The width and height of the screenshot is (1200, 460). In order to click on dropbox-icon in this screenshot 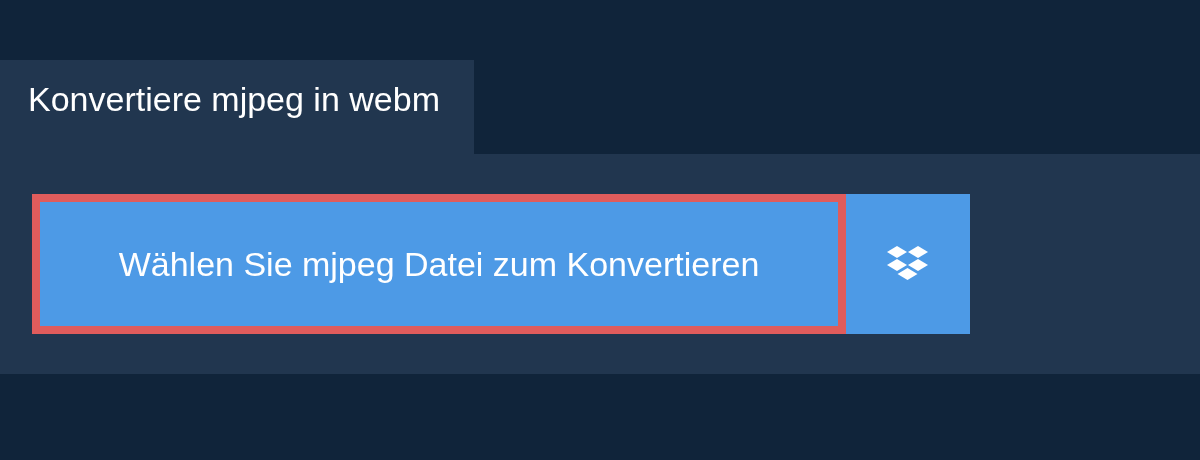, I will do `click(908, 264)`.